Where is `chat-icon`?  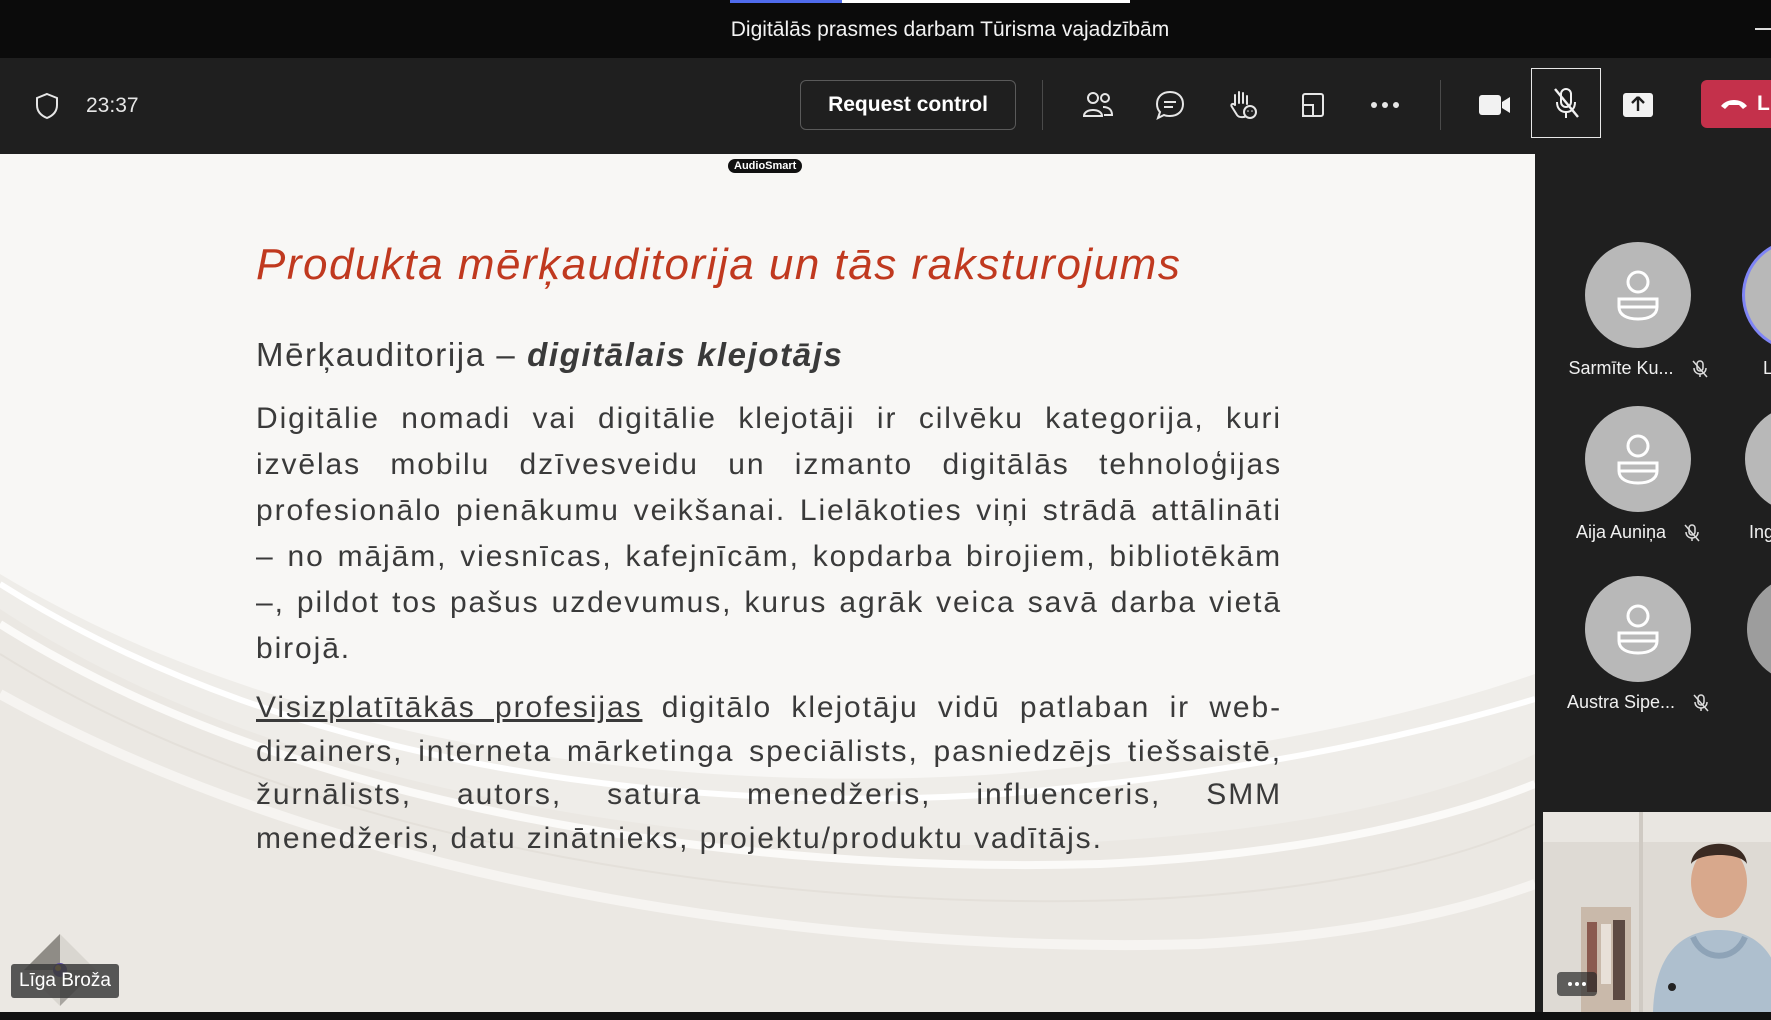
chat-icon is located at coordinates (1170, 105).